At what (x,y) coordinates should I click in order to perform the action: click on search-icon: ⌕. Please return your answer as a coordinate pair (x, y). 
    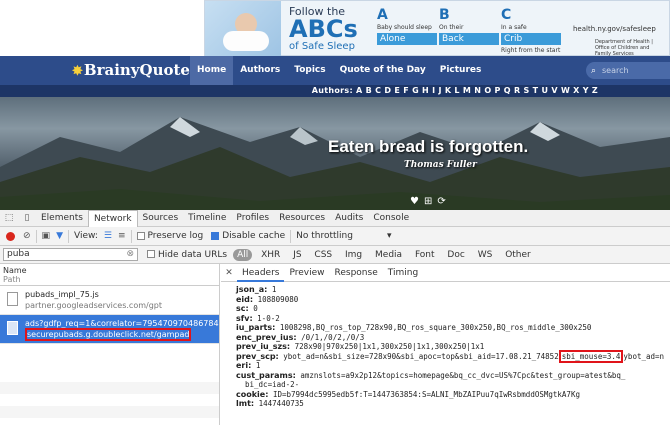
    Looking at the image, I should click on (594, 71).